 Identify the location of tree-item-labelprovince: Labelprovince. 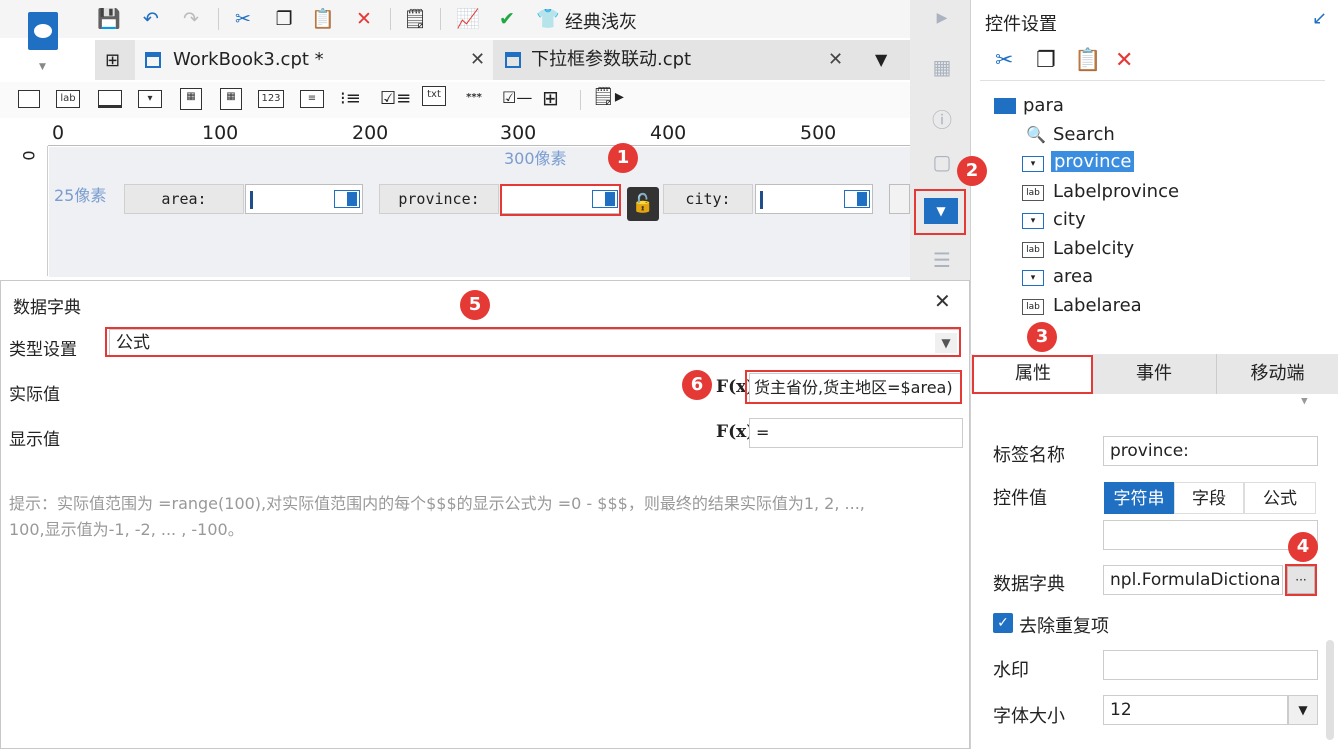
(1116, 191).